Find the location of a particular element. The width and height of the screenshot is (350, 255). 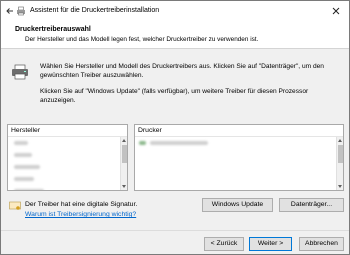

manufacturer-list-header: Hersteller is located at coordinates (67, 131).